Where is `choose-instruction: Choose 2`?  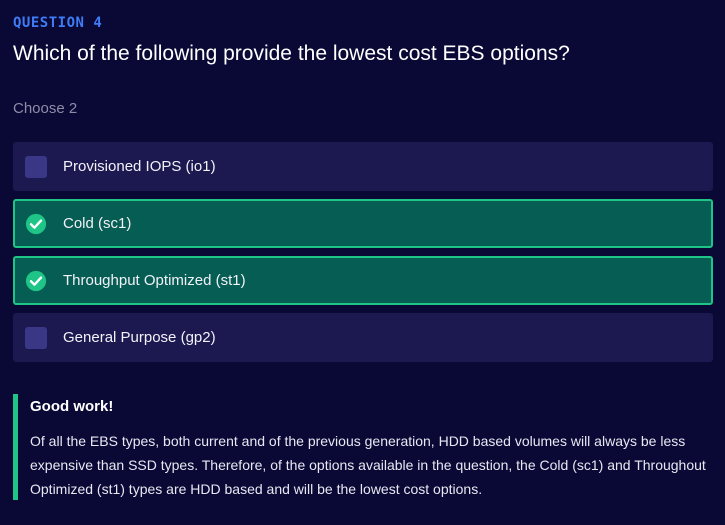 choose-instruction: Choose 2 is located at coordinates (45, 108).